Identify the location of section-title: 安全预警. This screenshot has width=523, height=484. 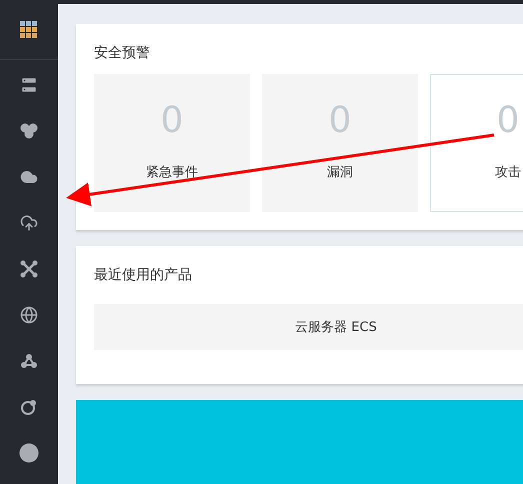
(122, 53).